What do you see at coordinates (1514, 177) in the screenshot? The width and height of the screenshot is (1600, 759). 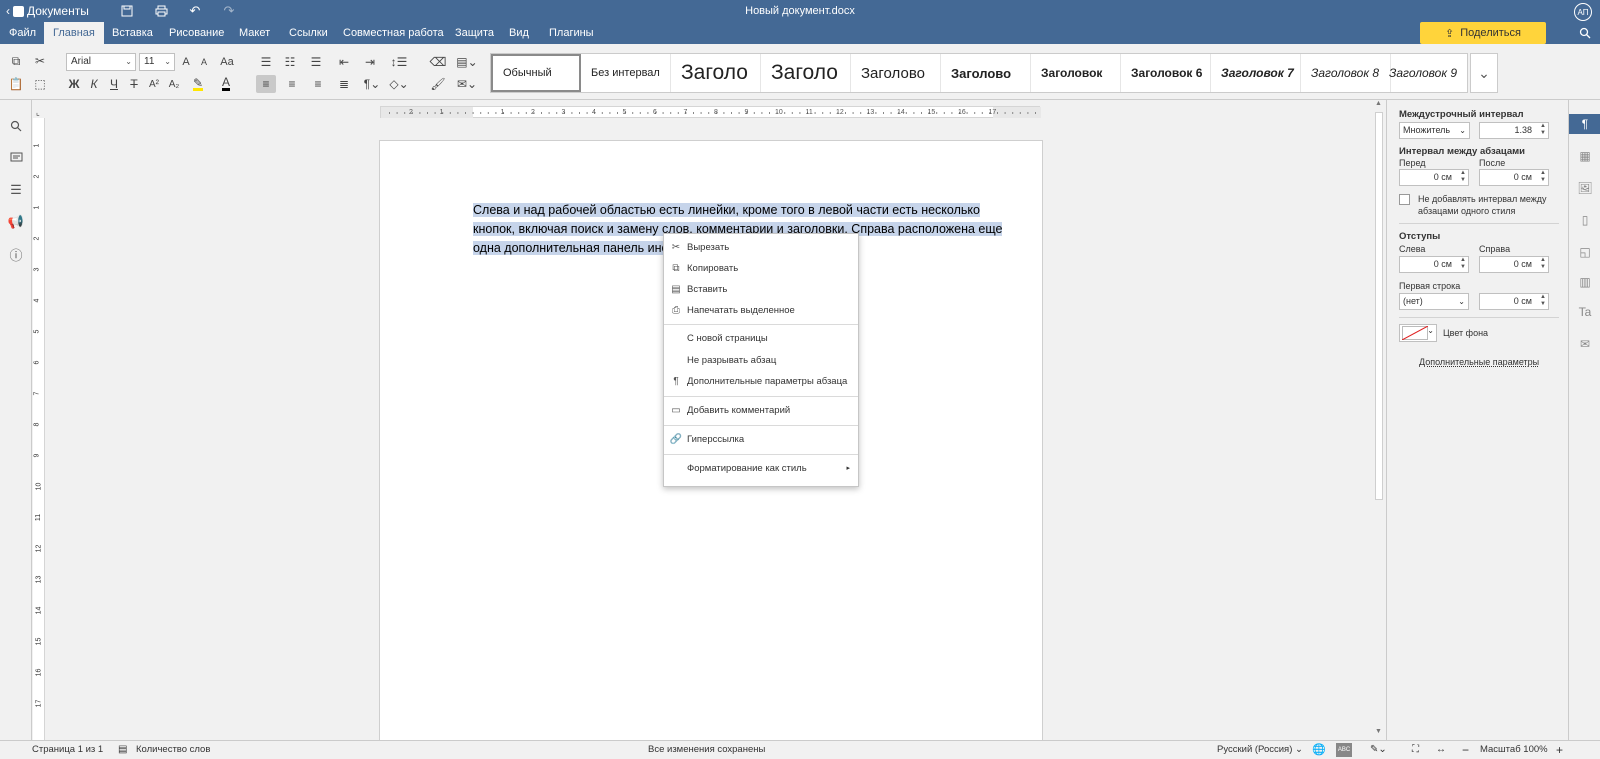 I see `spacing-after-input: 0 см ▲ ▼` at bounding box center [1514, 177].